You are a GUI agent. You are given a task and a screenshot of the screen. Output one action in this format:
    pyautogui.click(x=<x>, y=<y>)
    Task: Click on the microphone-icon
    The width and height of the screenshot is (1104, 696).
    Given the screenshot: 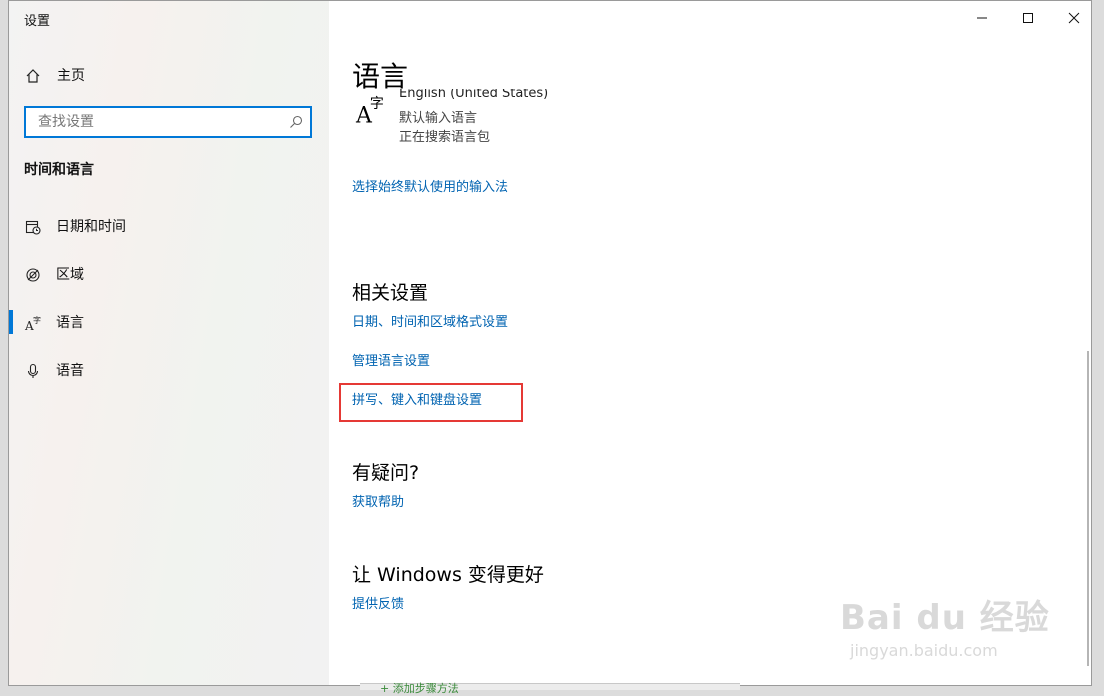 What is the action you would take?
    pyautogui.click(x=33, y=371)
    